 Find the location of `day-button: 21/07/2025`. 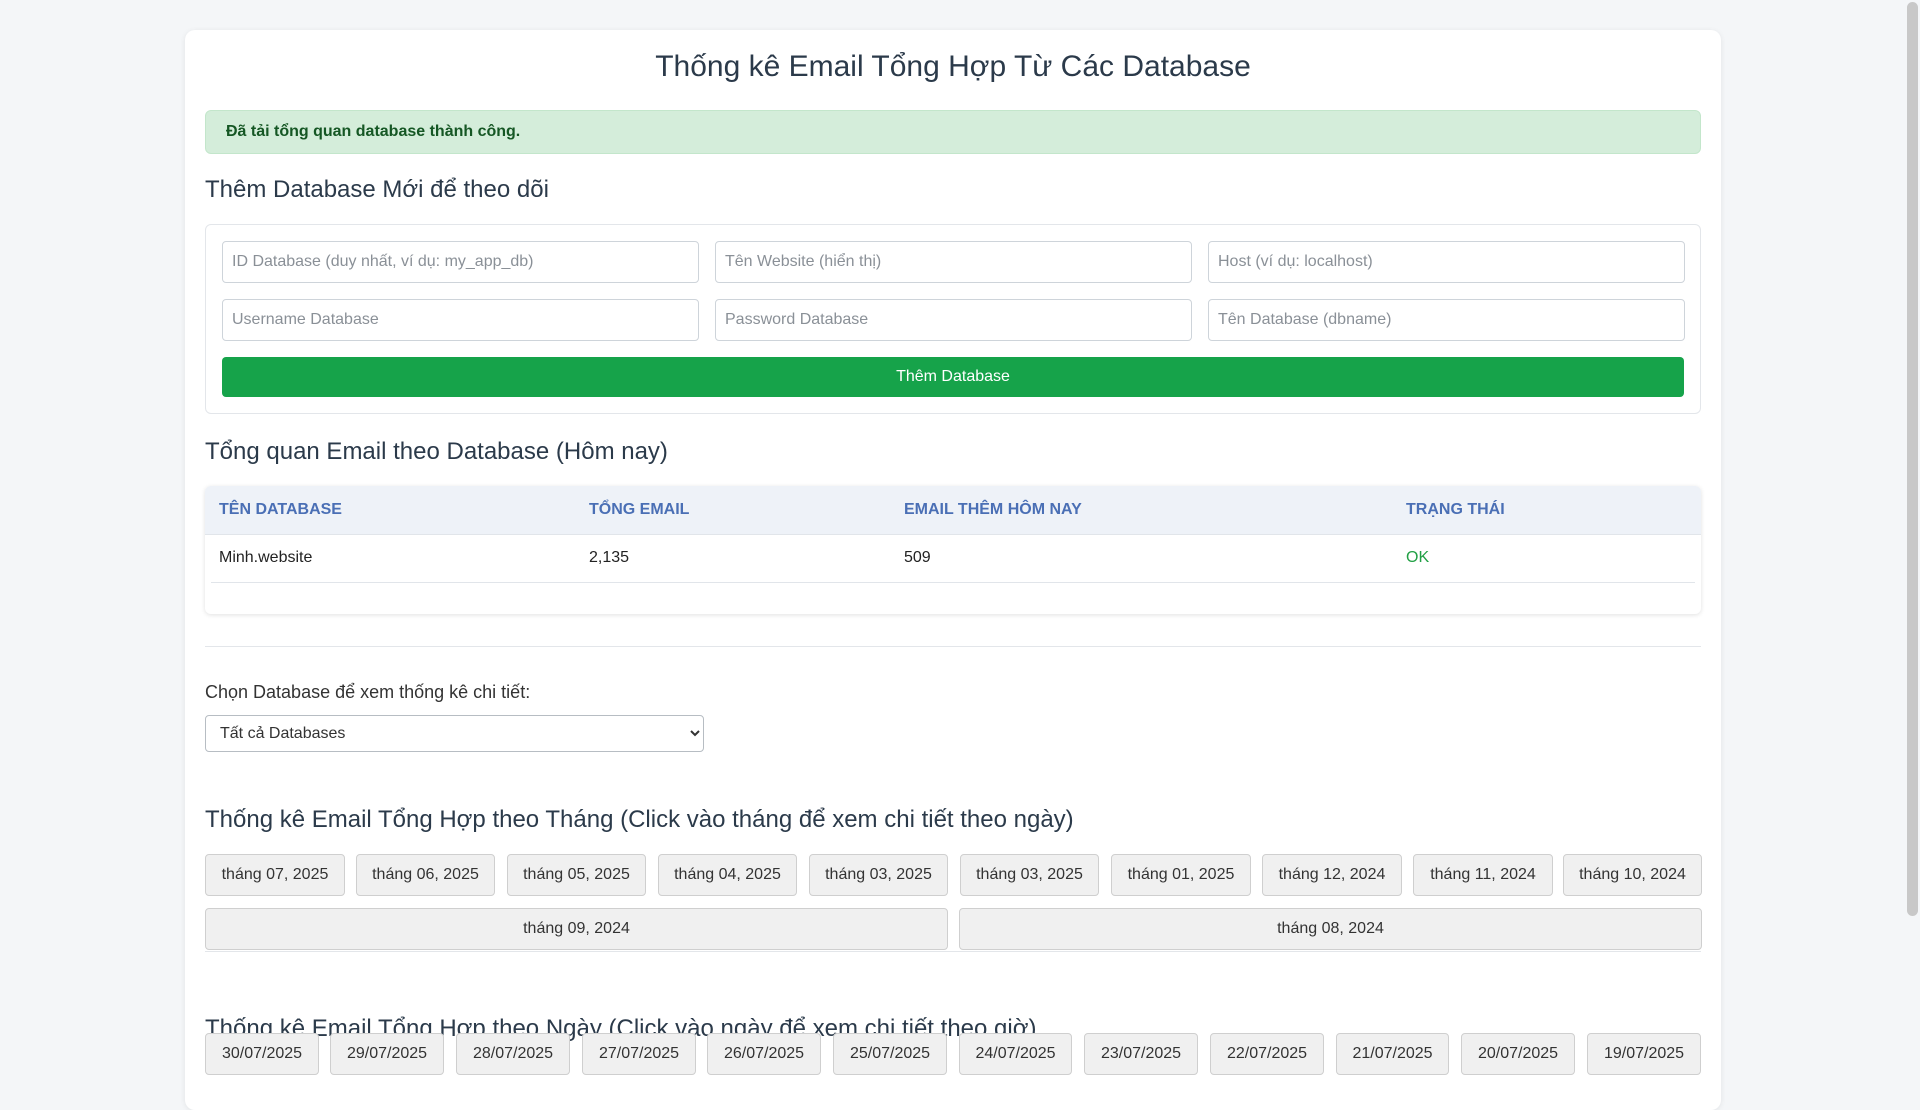

day-button: 21/07/2025 is located at coordinates (1392, 1054).